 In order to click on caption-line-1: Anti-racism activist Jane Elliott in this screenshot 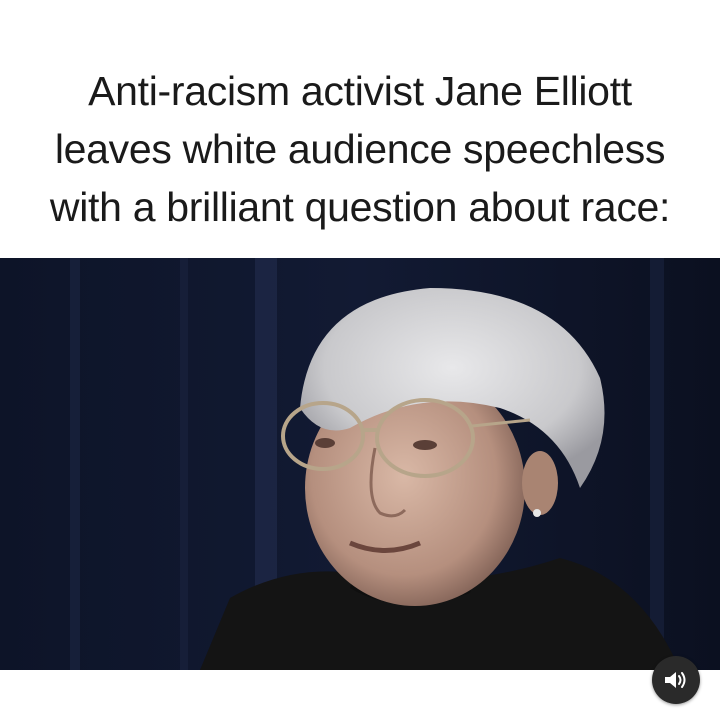, I will do `click(360, 91)`.